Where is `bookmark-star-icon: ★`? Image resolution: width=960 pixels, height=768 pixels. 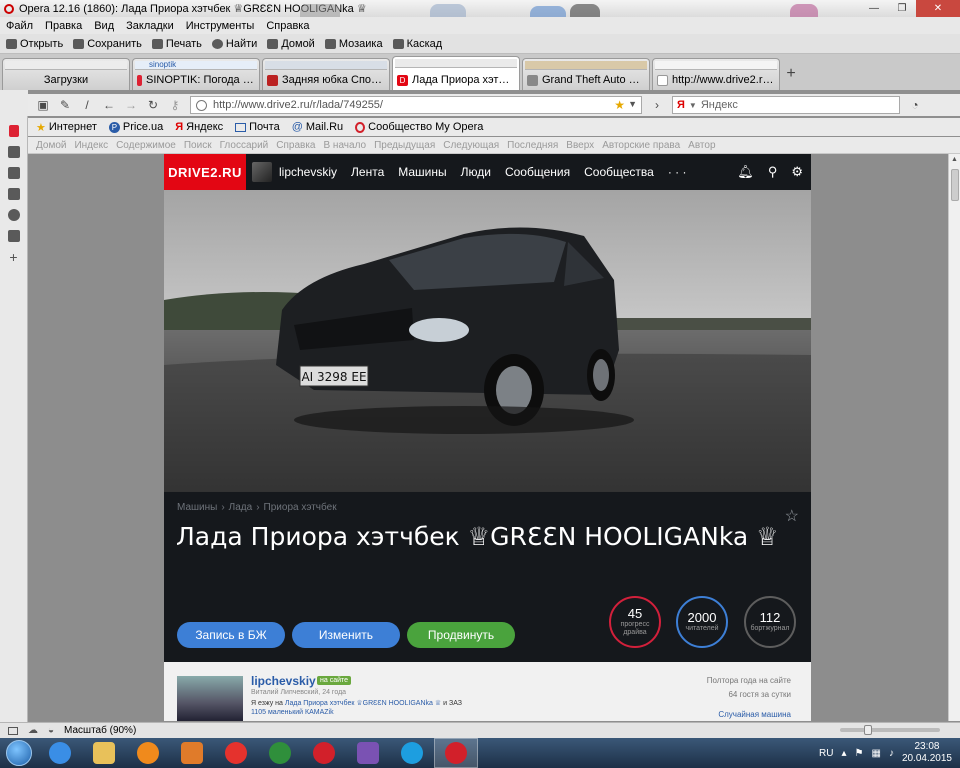
bookmark-star-icon: ★ is located at coordinates (619, 105).